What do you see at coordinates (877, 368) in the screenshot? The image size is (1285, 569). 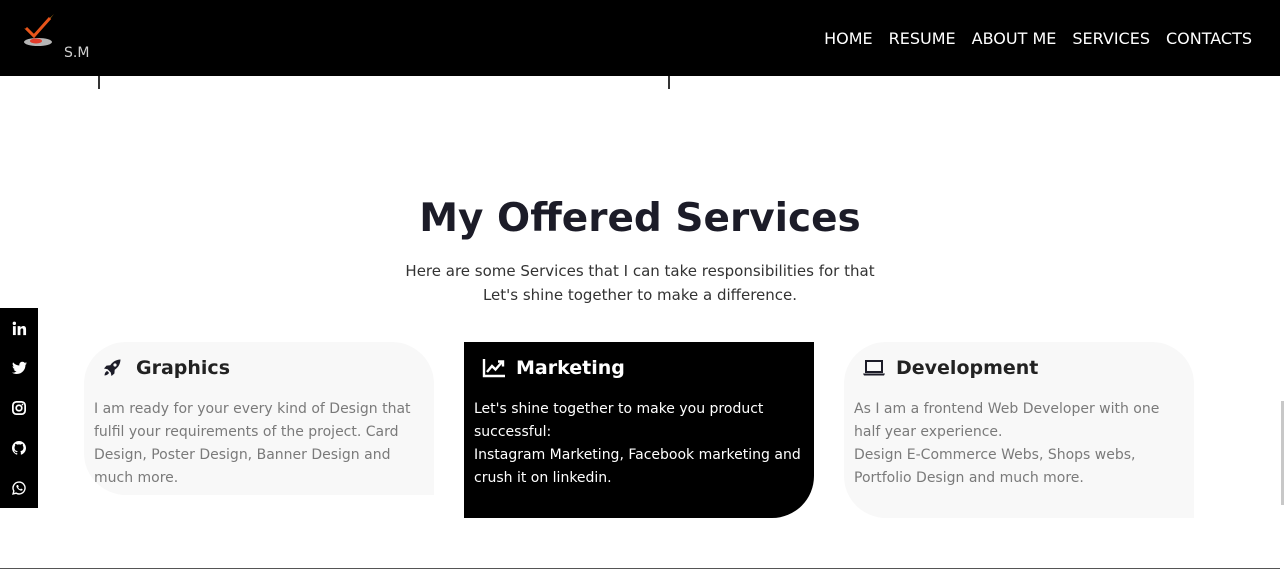 I see `laptop-icon` at bounding box center [877, 368].